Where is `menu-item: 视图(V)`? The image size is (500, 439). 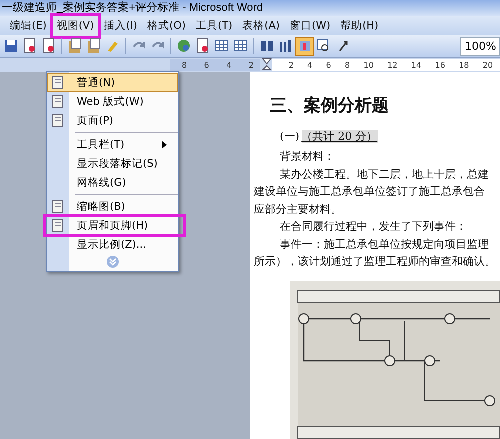
menu-item: 视图(V) is located at coordinates (75, 26).